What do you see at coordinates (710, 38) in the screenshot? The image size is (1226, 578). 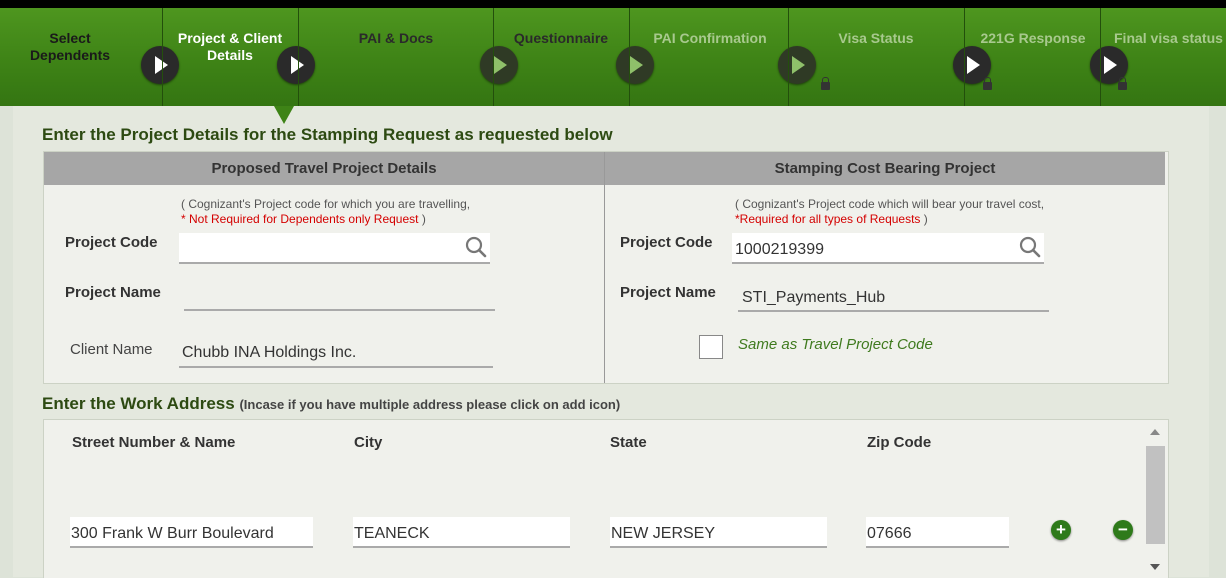 I see `step-pai-confirmation: PAI Confirmation` at bounding box center [710, 38].